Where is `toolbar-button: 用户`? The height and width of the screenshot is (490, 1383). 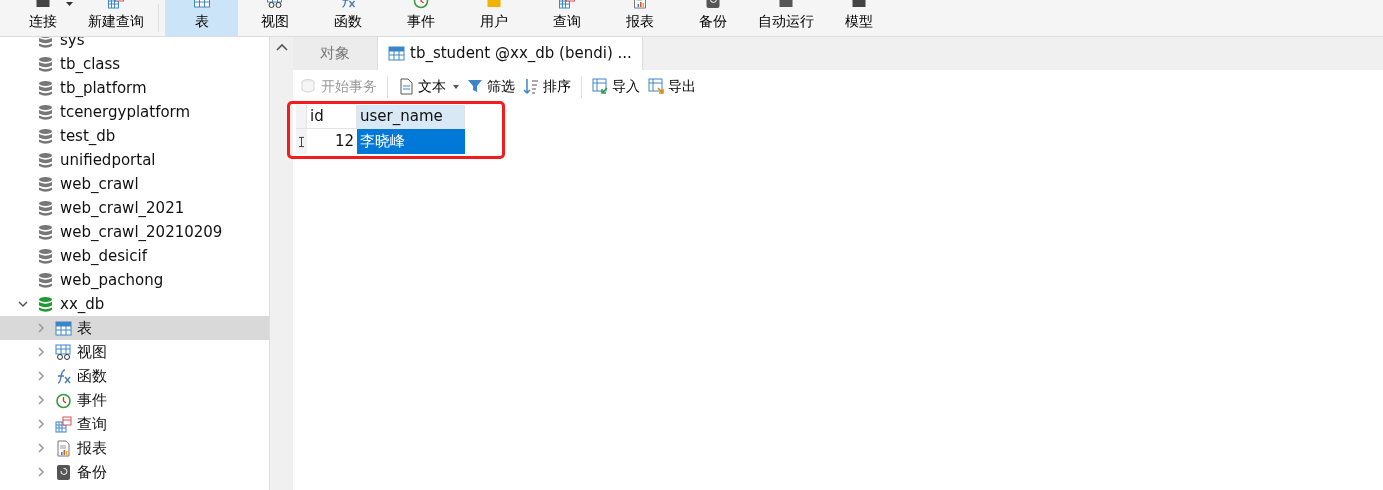
toolbar-button: 用户 is located at coordinates (493, 18).